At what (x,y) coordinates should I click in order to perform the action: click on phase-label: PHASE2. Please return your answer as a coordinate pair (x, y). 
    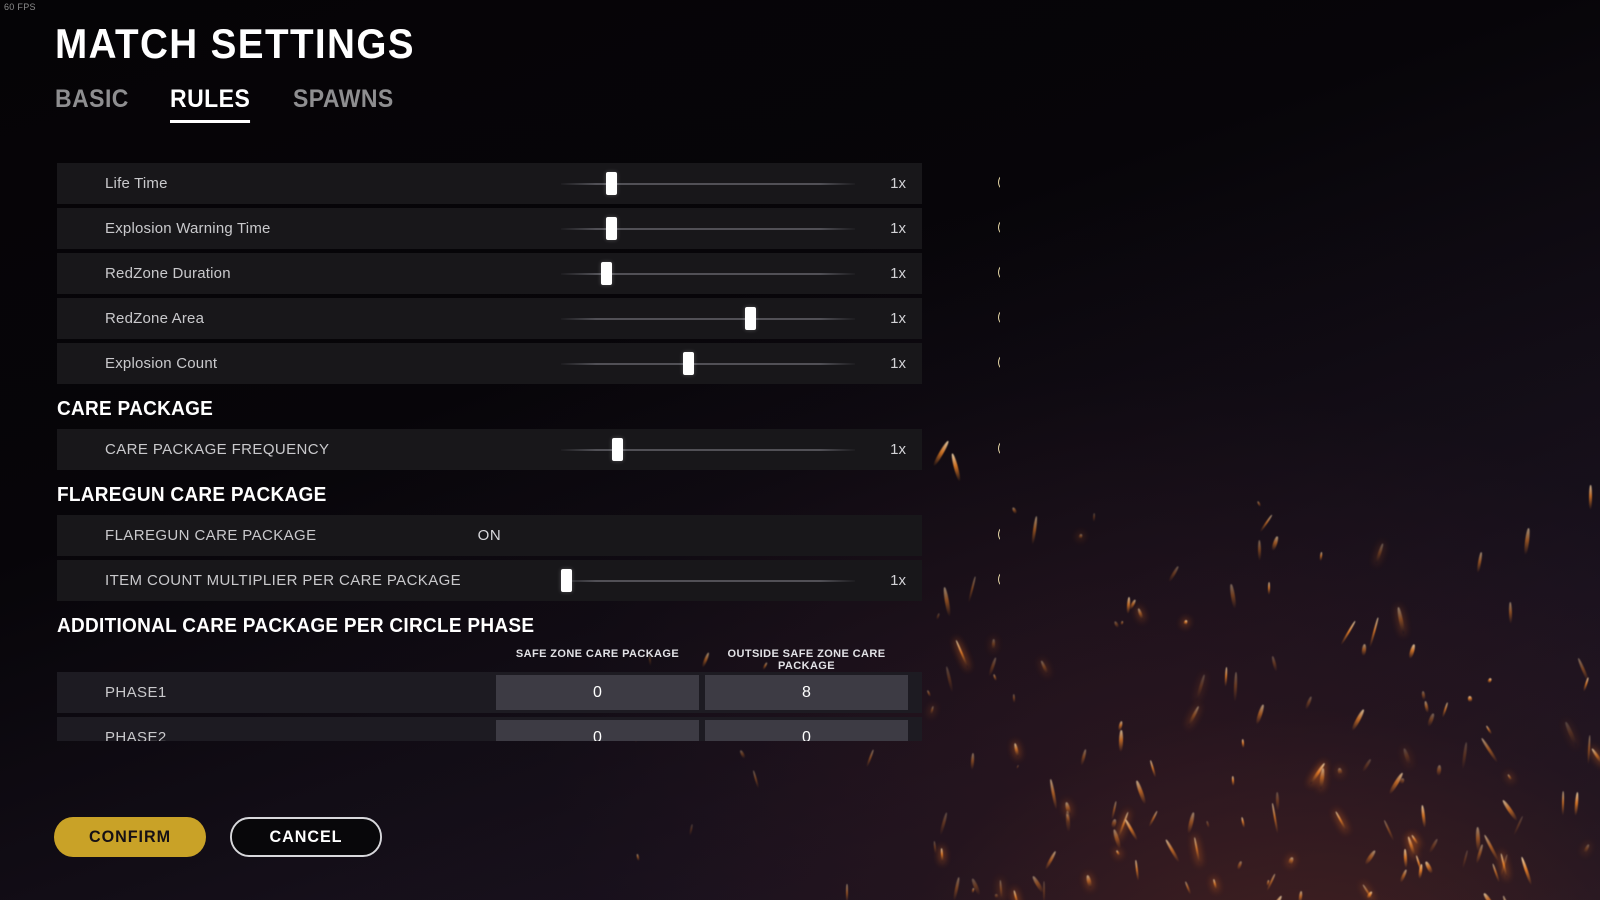
    Looking at the image, I should click on (136, 735).